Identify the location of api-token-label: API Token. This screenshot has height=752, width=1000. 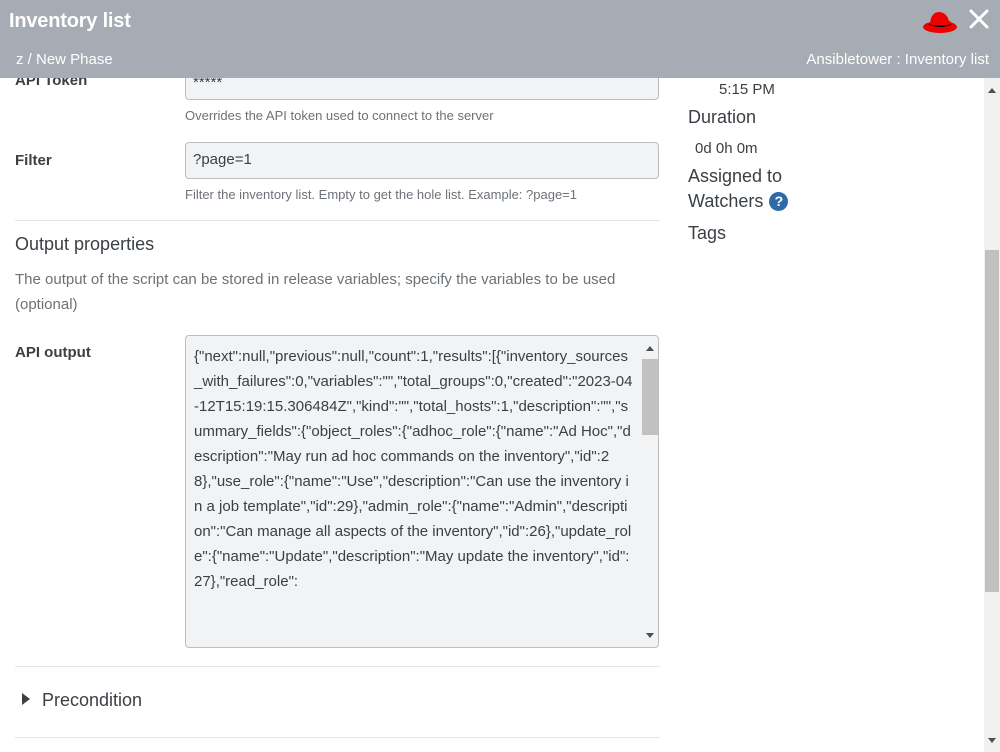
(51, 83).